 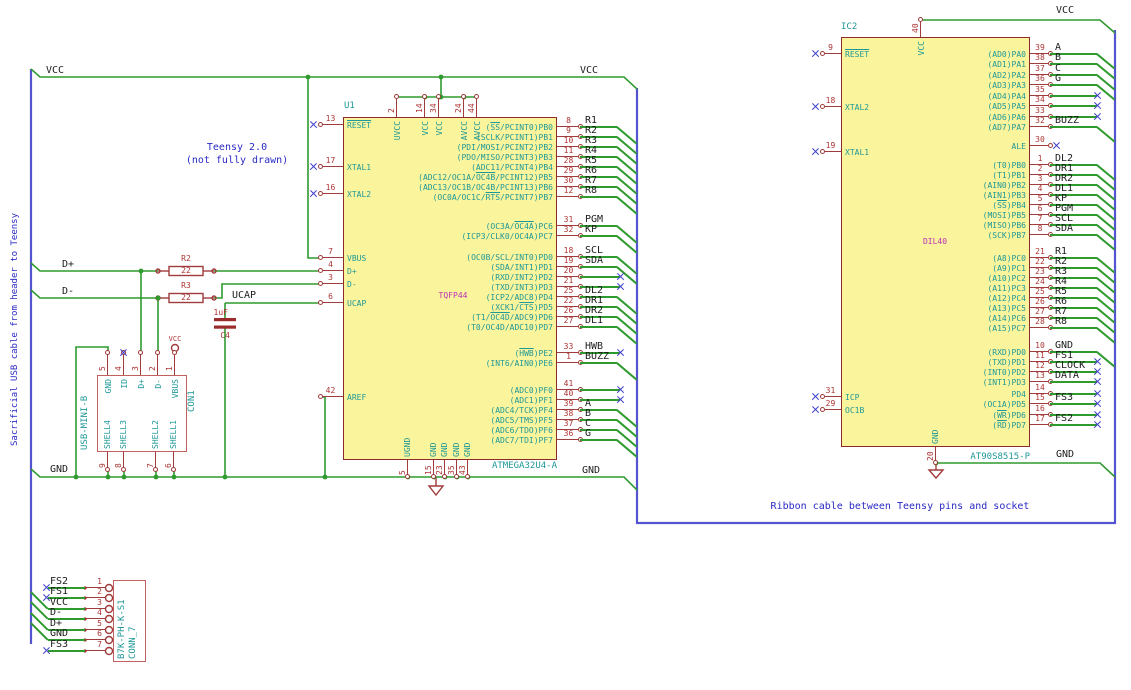 What do you see at coordinates (1040, 271) in the screenshot?
I see `pin-number: 23` at bounding box center [1040, 271].